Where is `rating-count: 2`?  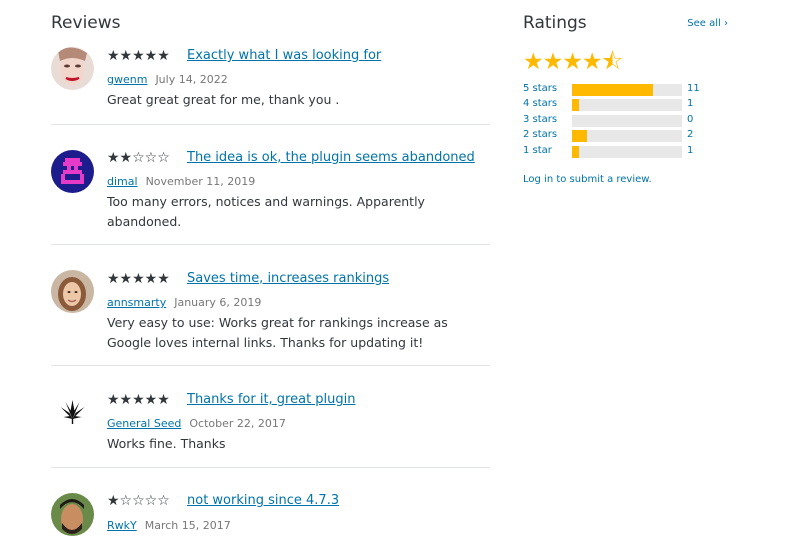
rating-count: 2 is located at coordinates (690, 134).